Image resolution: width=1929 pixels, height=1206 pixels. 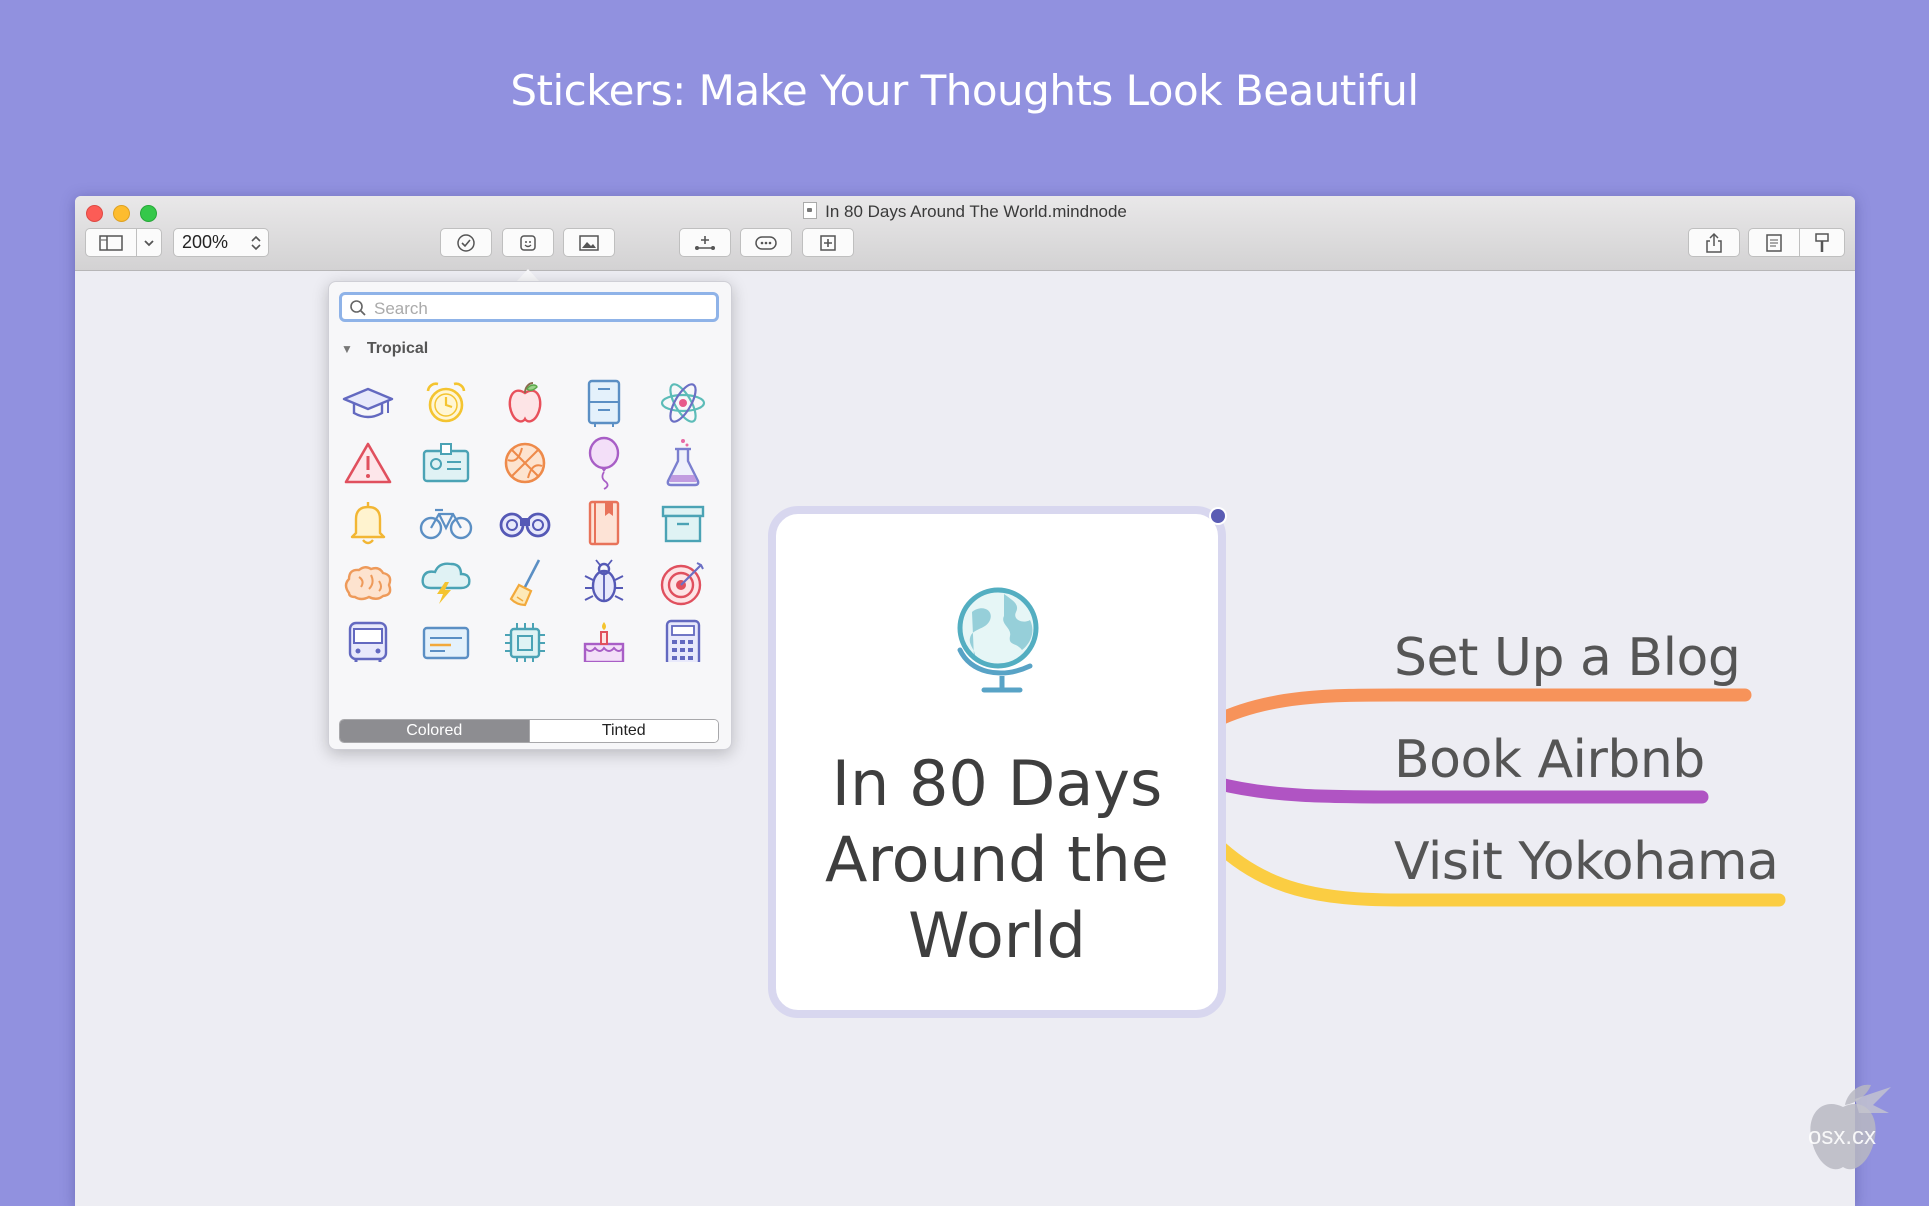 What do you see at coordinates (525, 638) in the screenshot?
I see `cpu-chip-icon` at bounding box center [525, 638].